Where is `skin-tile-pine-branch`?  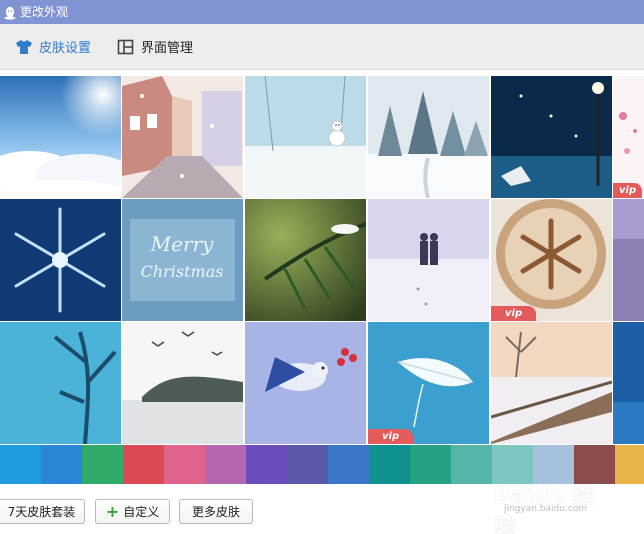 skin-tile-pine-branch is located at coordinates (305, 260).